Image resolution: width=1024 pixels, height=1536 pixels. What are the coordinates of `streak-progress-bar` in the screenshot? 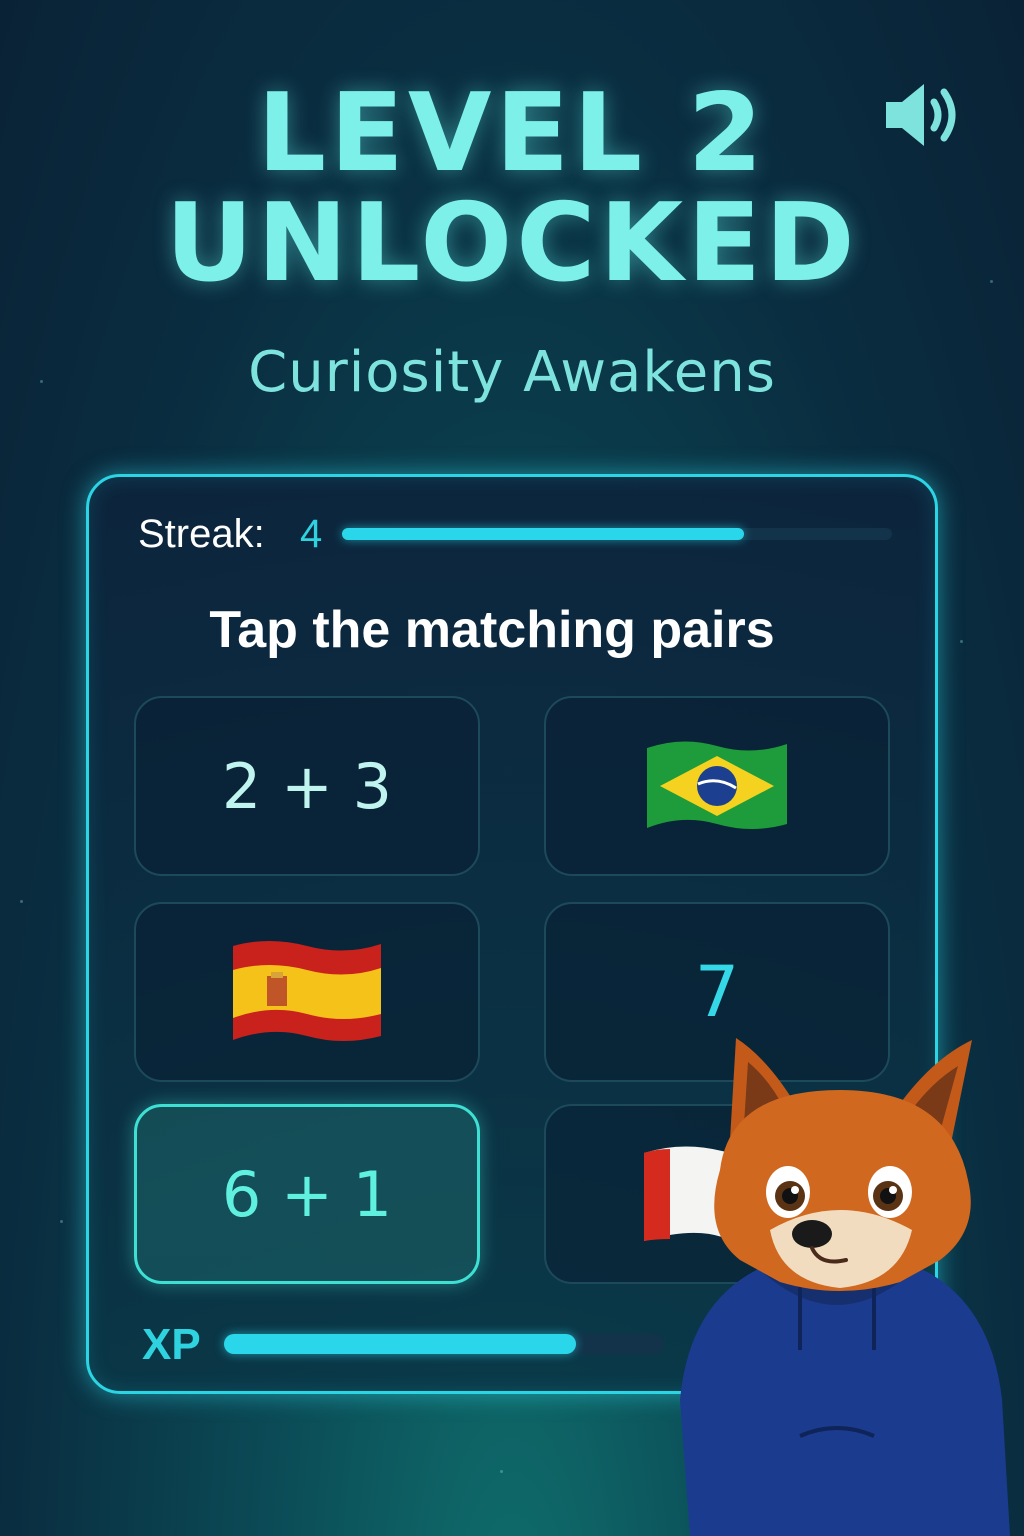 It's located at (617, 534).